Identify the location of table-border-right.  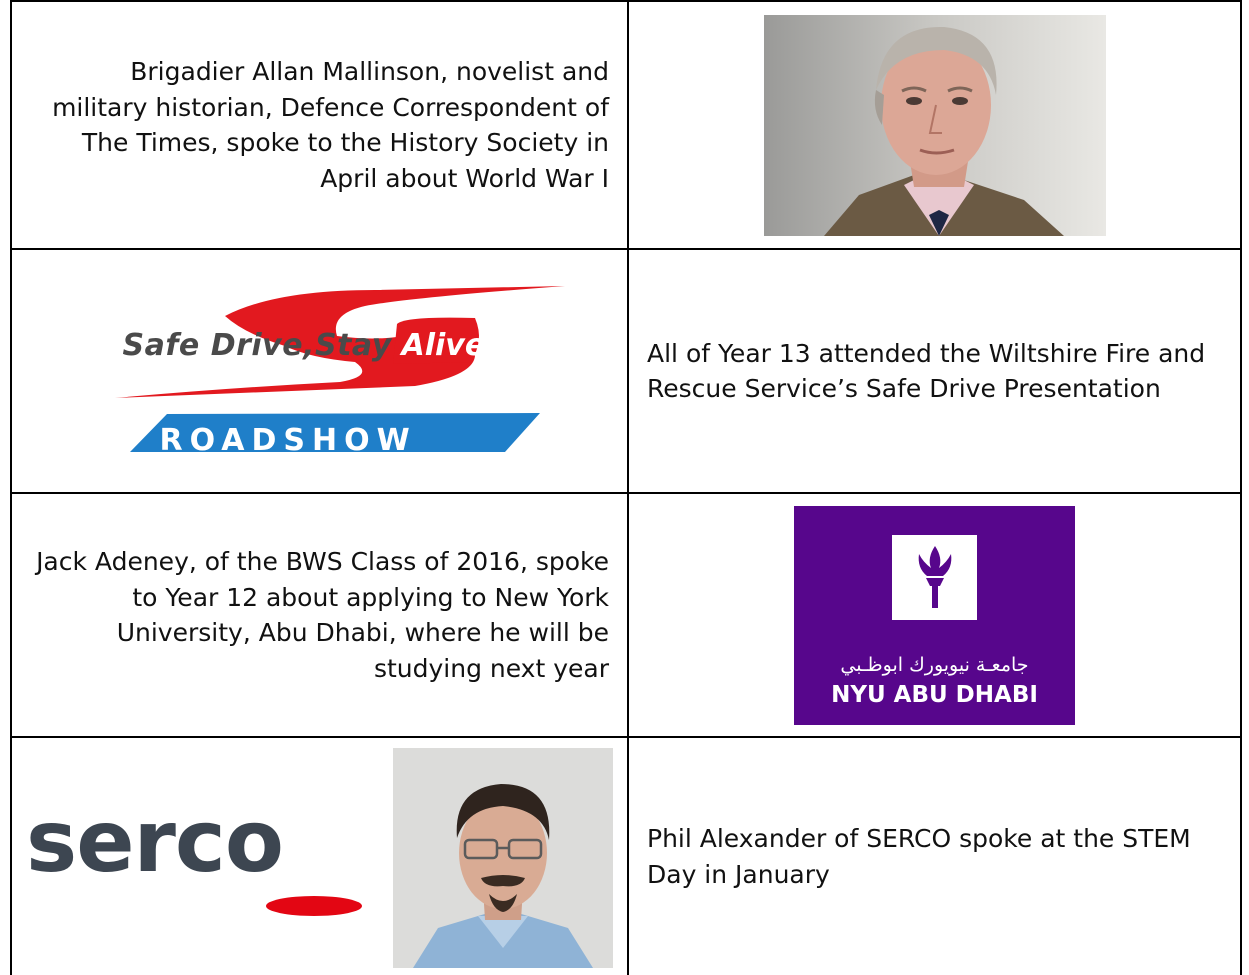
(1241, 488).